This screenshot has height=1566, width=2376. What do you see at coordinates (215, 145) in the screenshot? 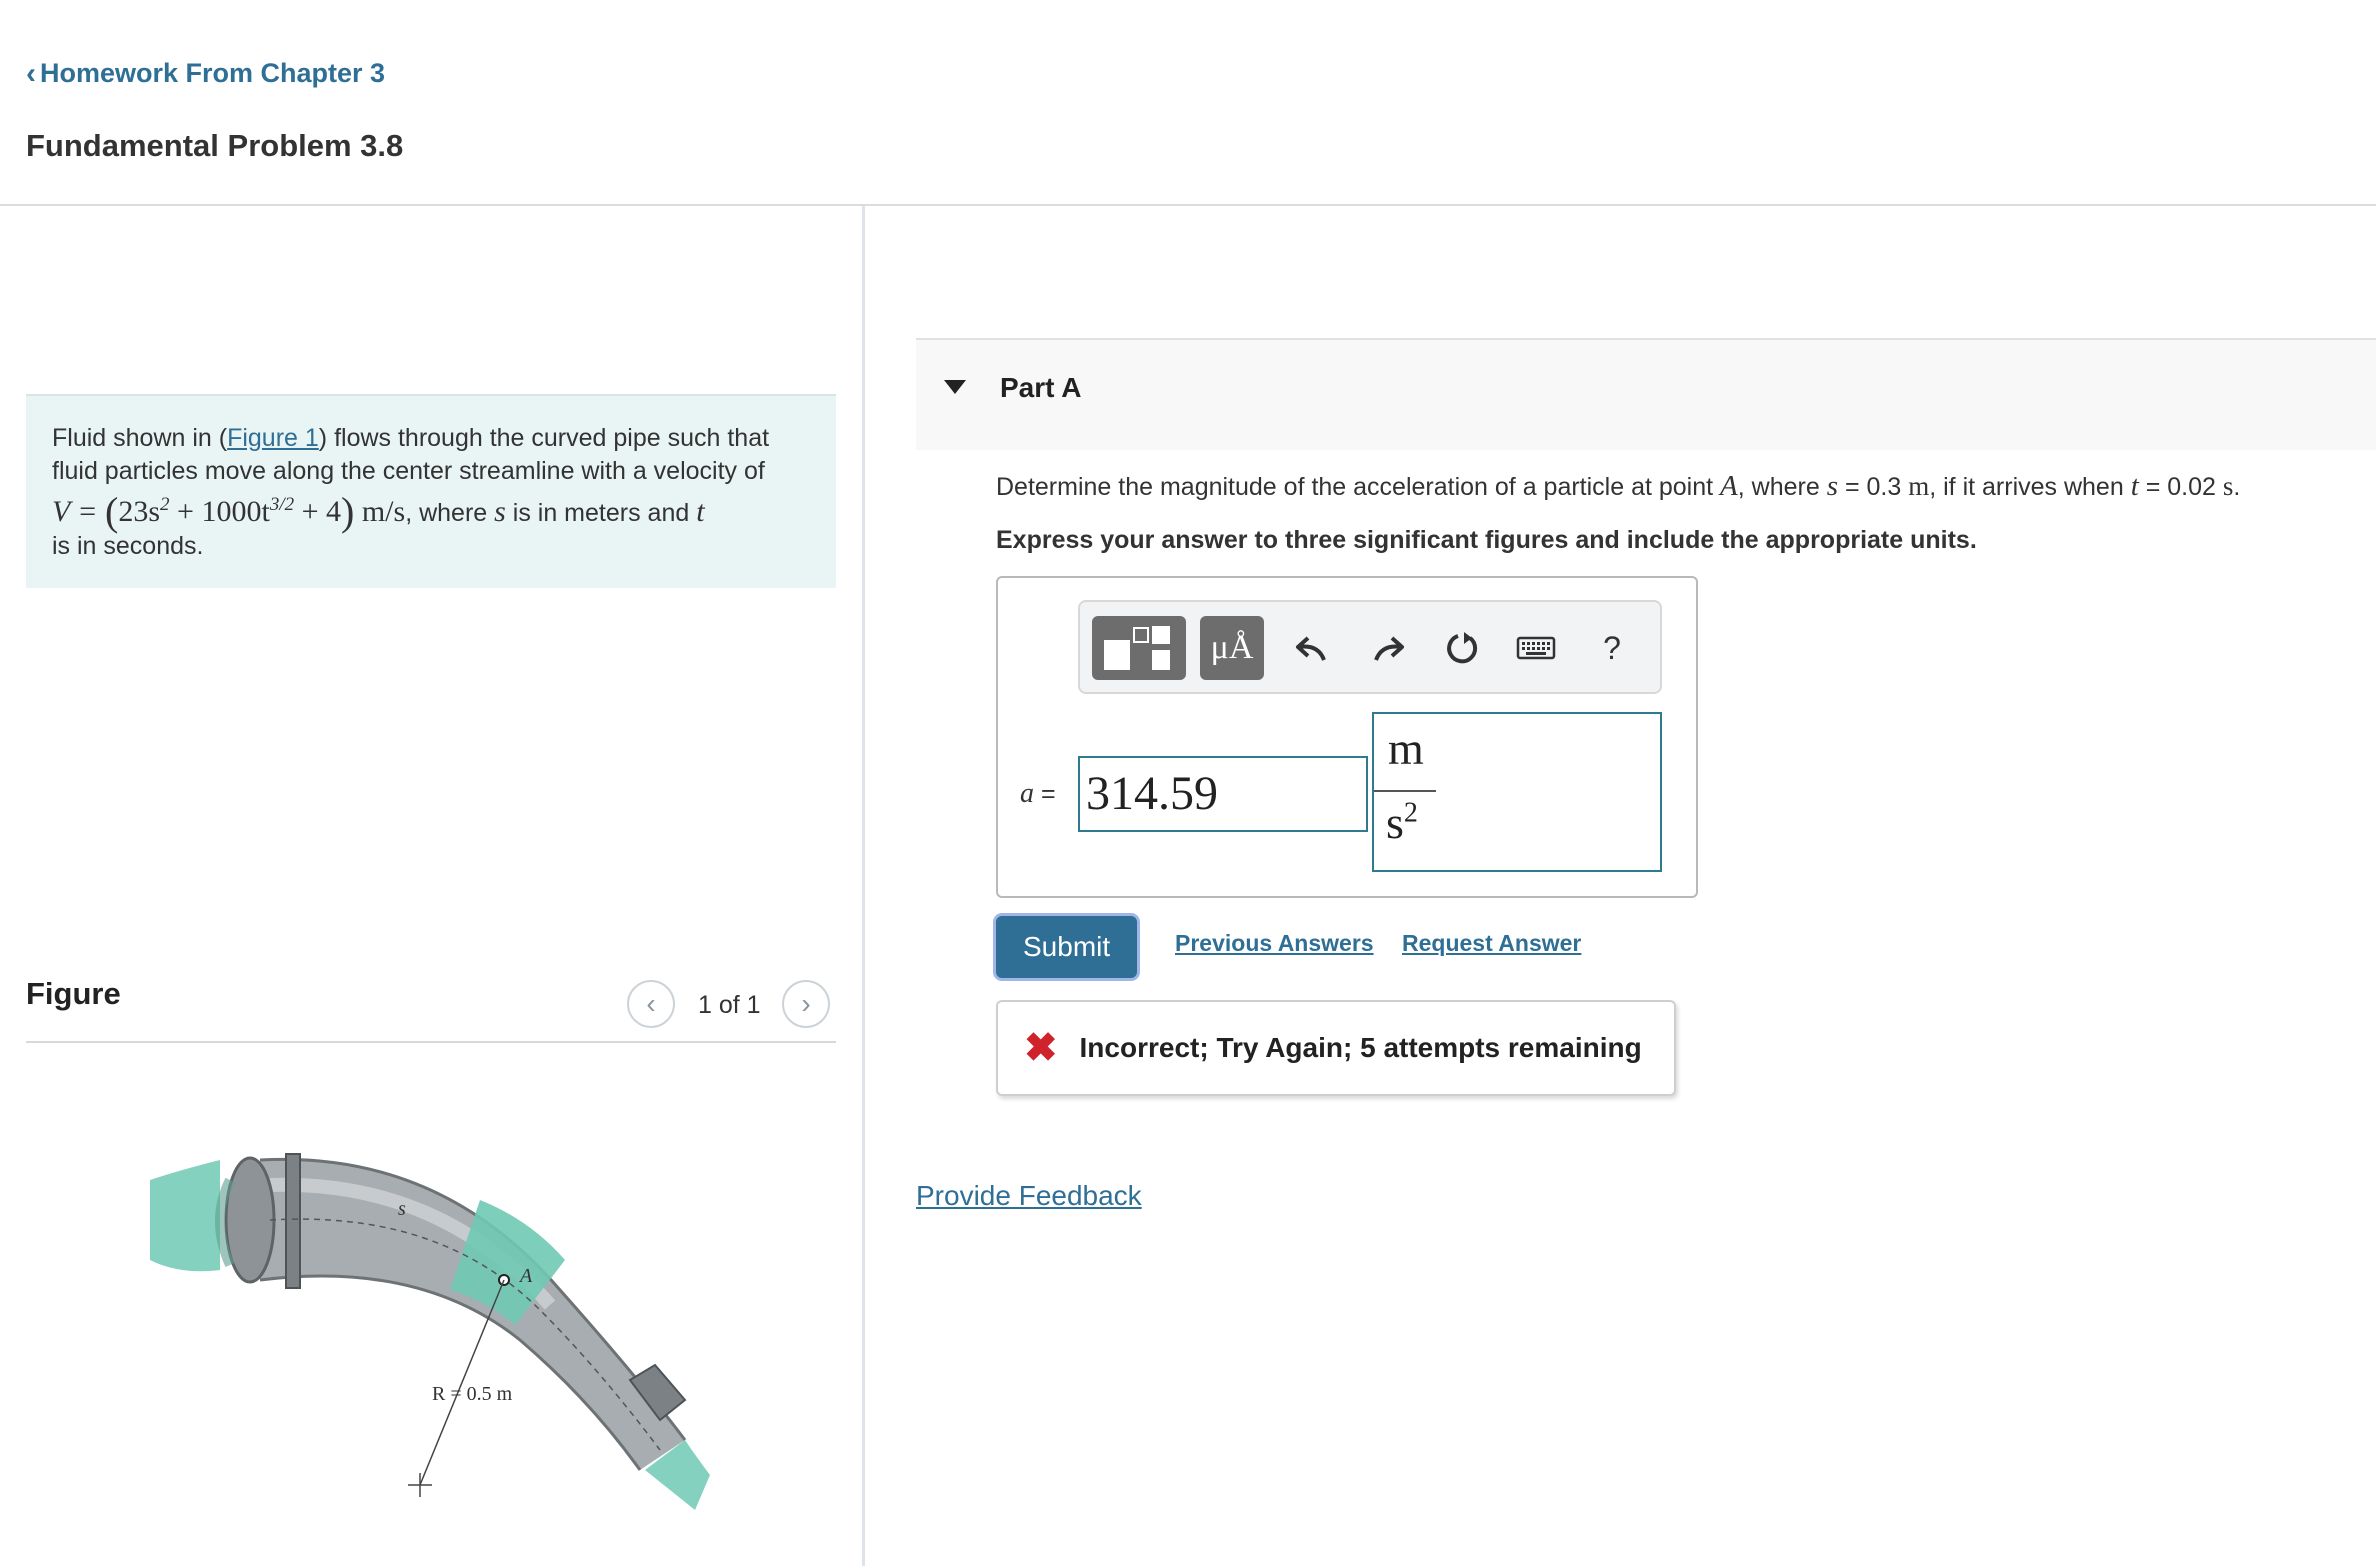
I see `page-title: Fundamental Problem 3.8` at bounding box center [215, 145].